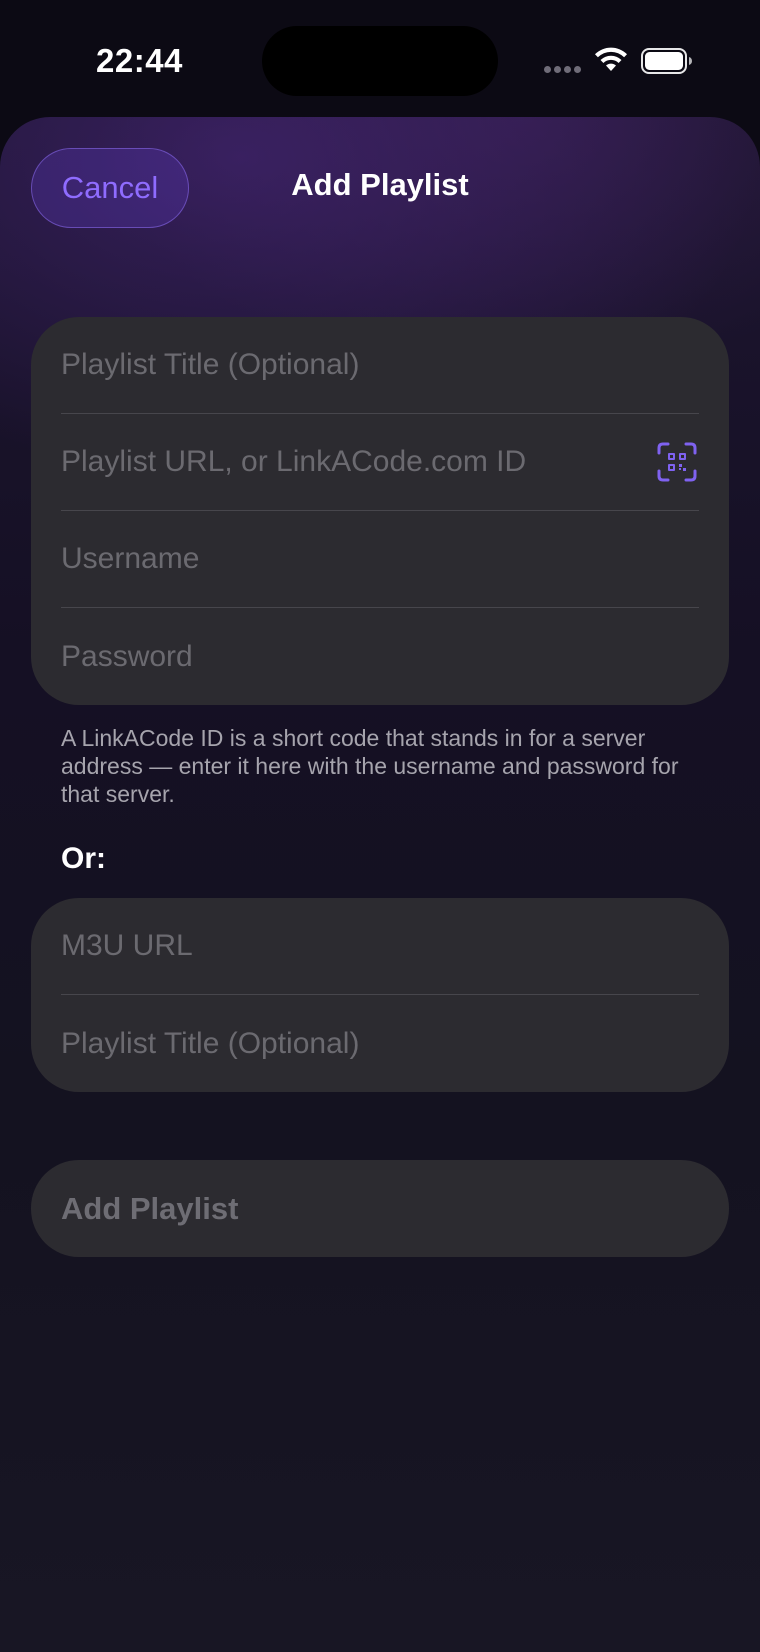 This screenshot has width=760, height=1652. Describe the element at coordinates (356, 462) in the screenshot. I see `playlist-url-field` at that location.